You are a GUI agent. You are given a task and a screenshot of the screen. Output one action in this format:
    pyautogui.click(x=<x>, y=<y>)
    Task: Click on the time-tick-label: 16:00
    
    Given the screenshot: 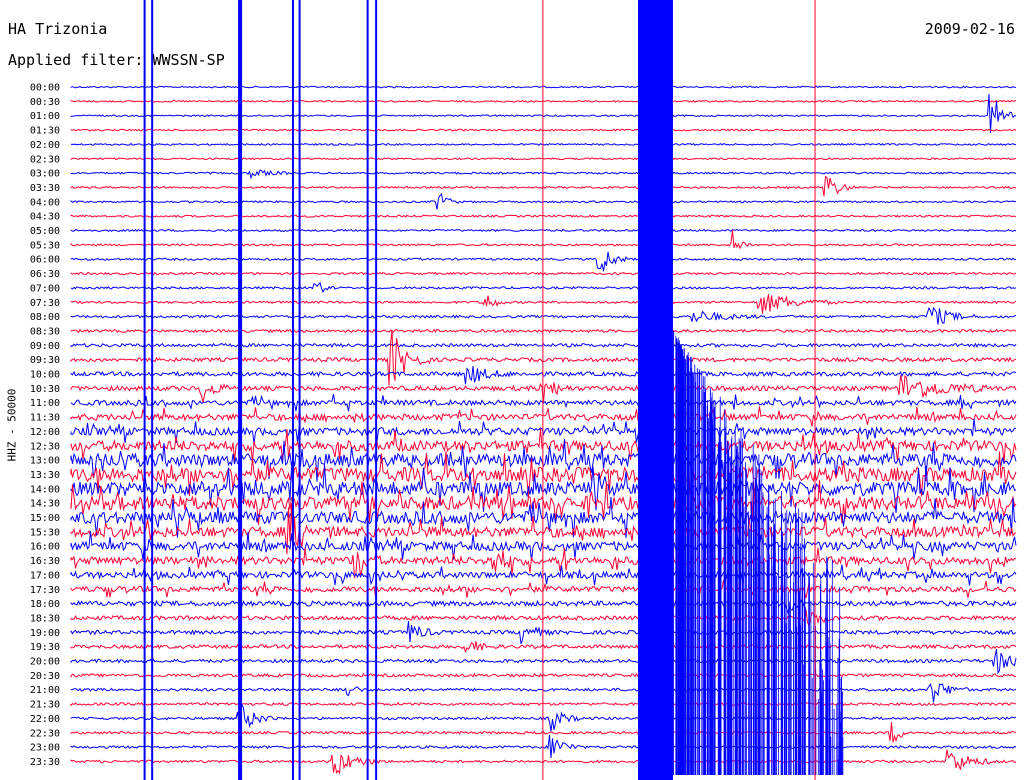 What is the action you would take?
    pyautogui.click(x=45, y=547)
    